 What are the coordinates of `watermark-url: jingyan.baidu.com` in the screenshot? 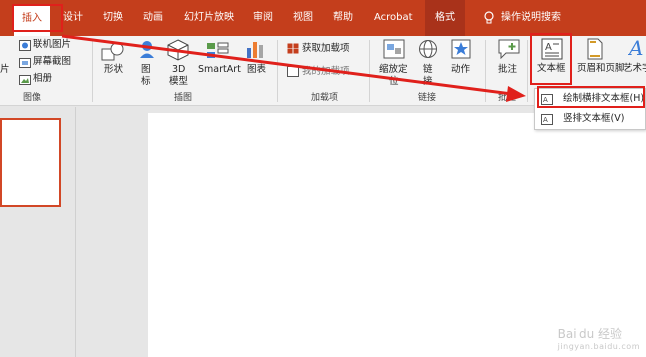 It's located at (598, 346).